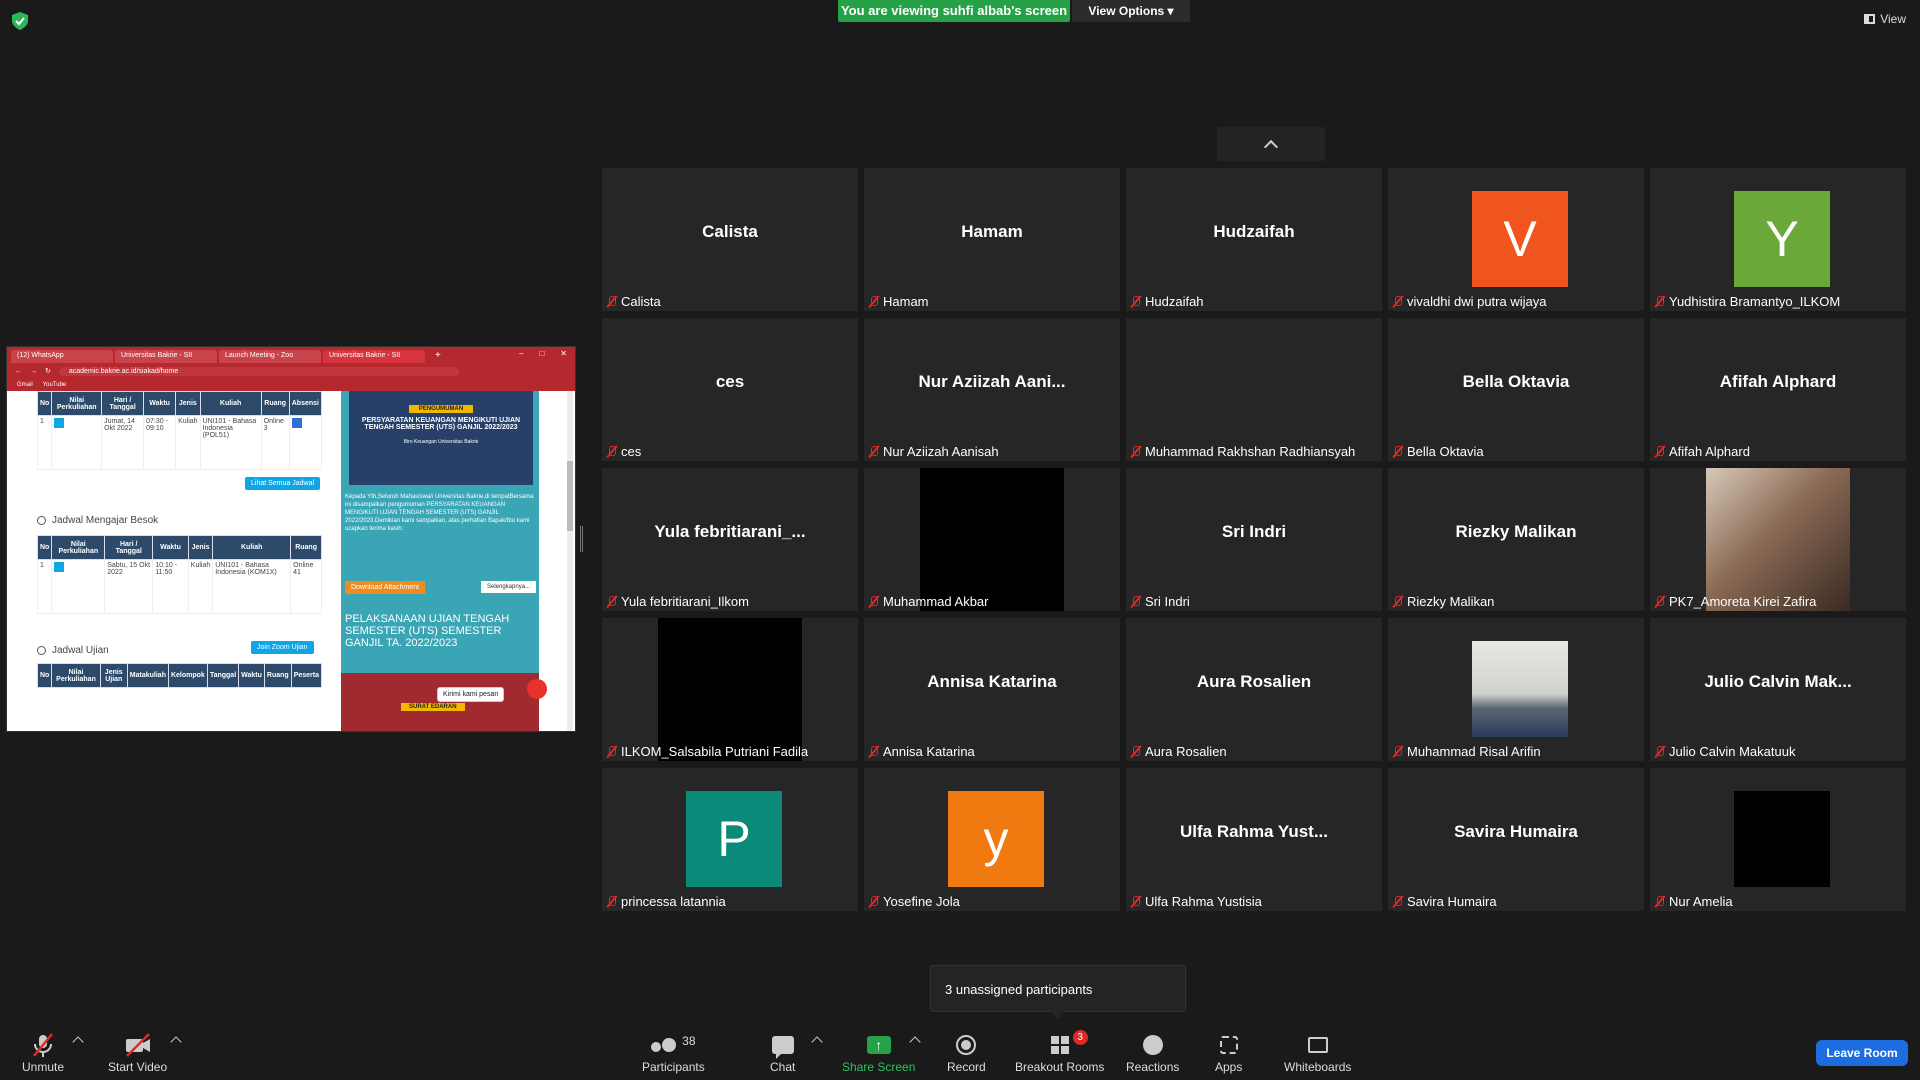 The width and height of the screenshot is (1920, 1080). I want to click on chat-button: Chat, so click(782, 1053).